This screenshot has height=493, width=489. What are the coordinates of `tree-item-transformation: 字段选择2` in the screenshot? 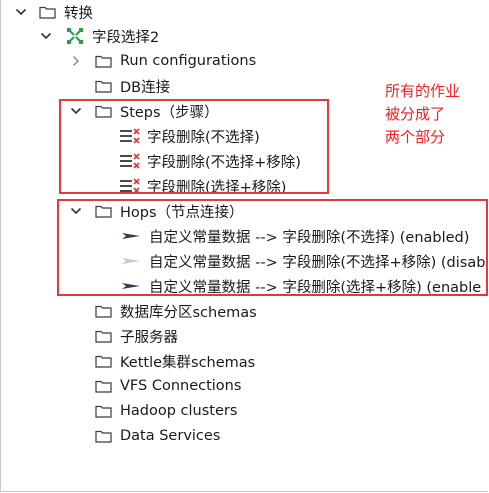 It's located at (112, 36).